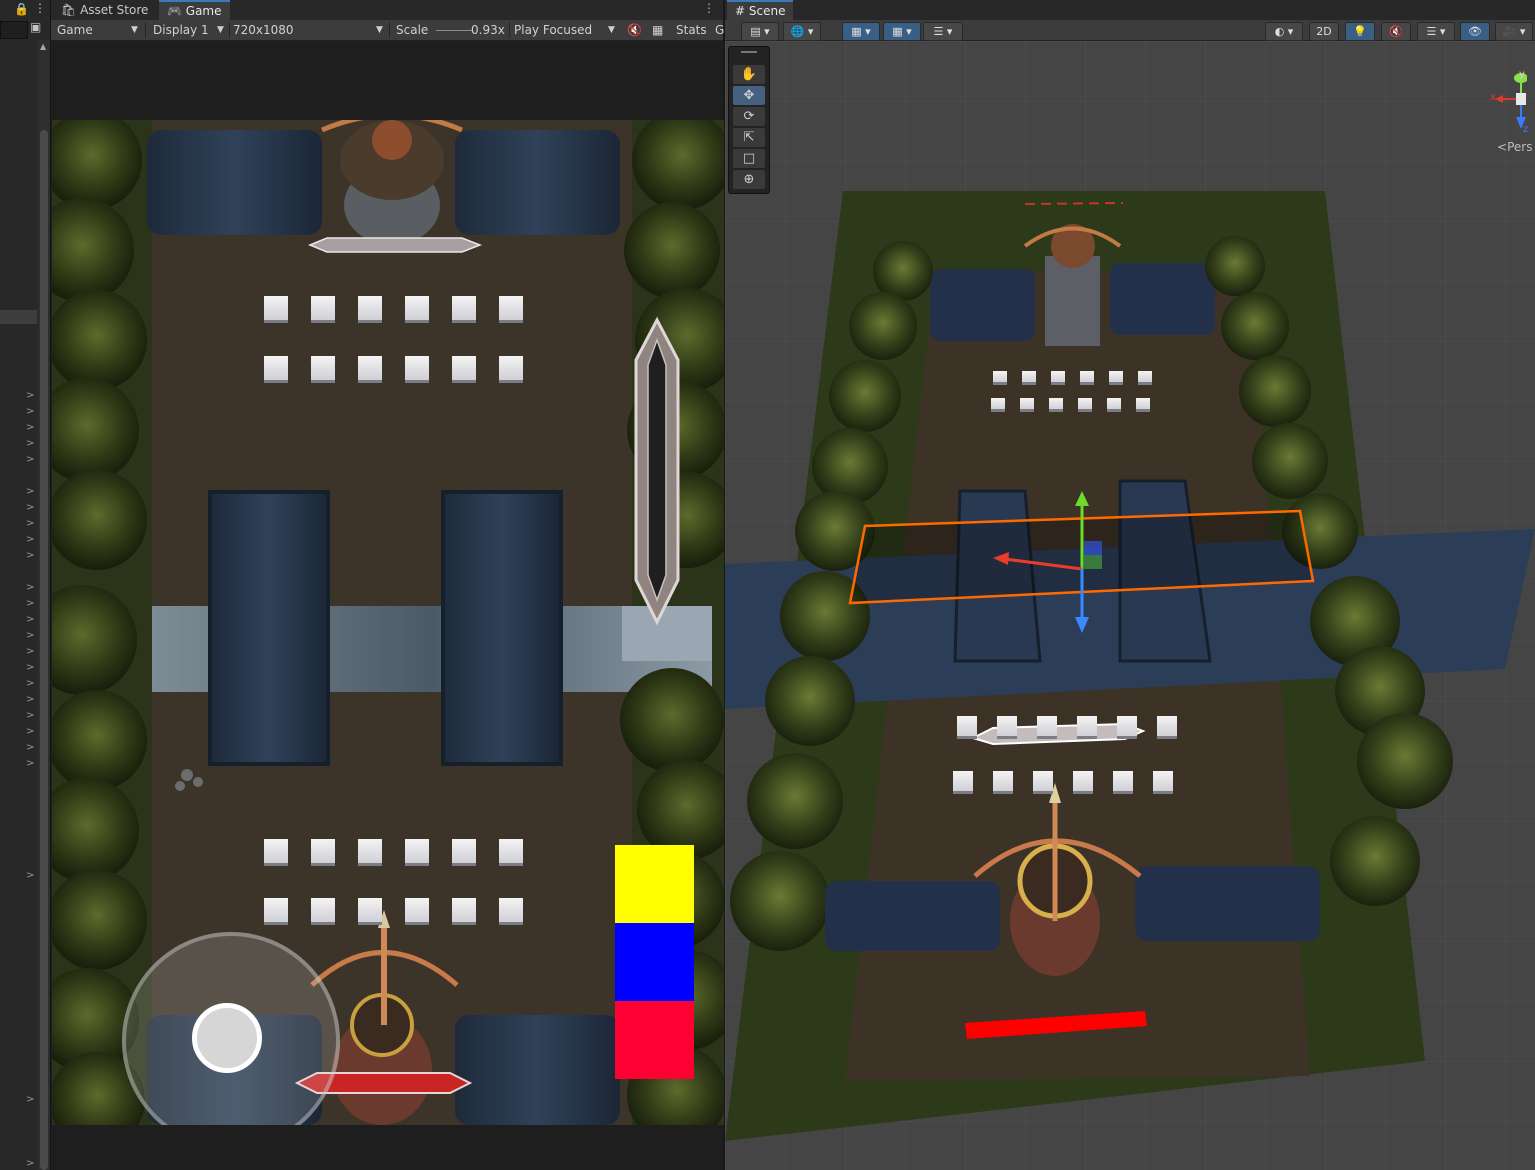 This screenshot has width=1535, height=1170. What do you see at coordinates (1475, 31) in the screenshot?
I see `hidden-objects-icon: 👁` at bounding box center [1475, 31].